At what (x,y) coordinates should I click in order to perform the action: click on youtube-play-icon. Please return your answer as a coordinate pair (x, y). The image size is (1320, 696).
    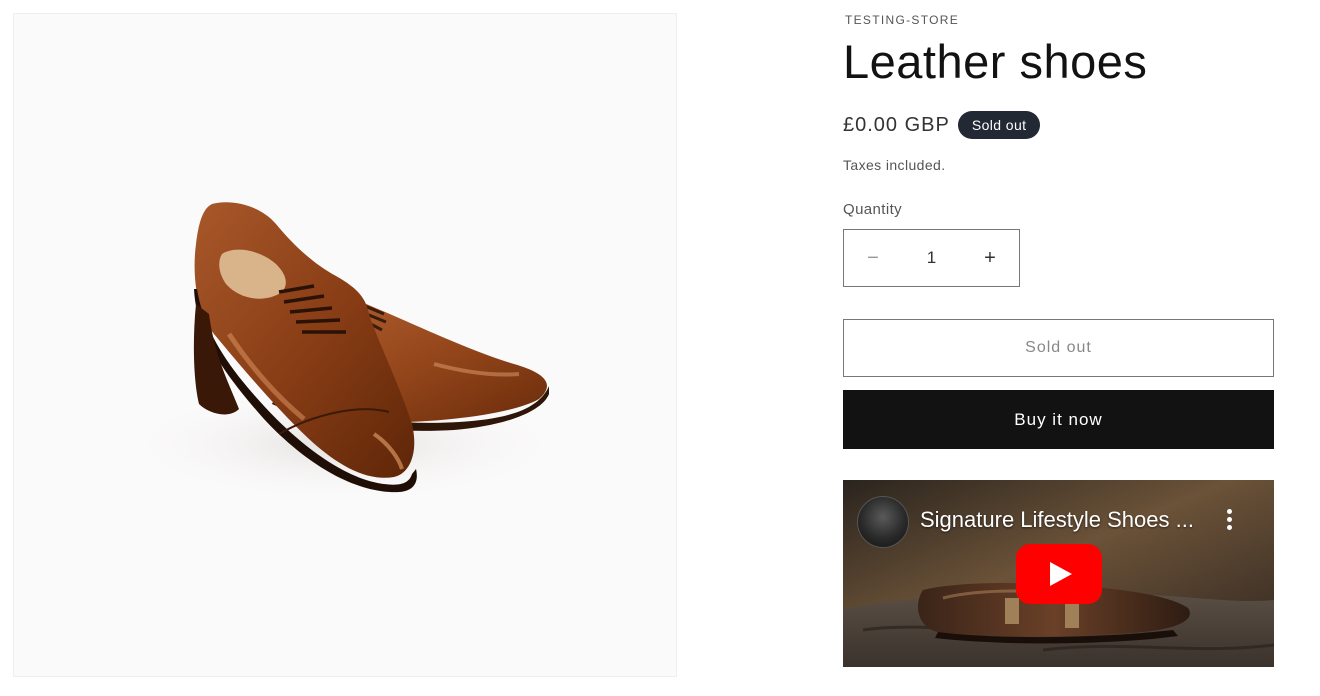
    Looking at the image, I should click on (1059, 574).